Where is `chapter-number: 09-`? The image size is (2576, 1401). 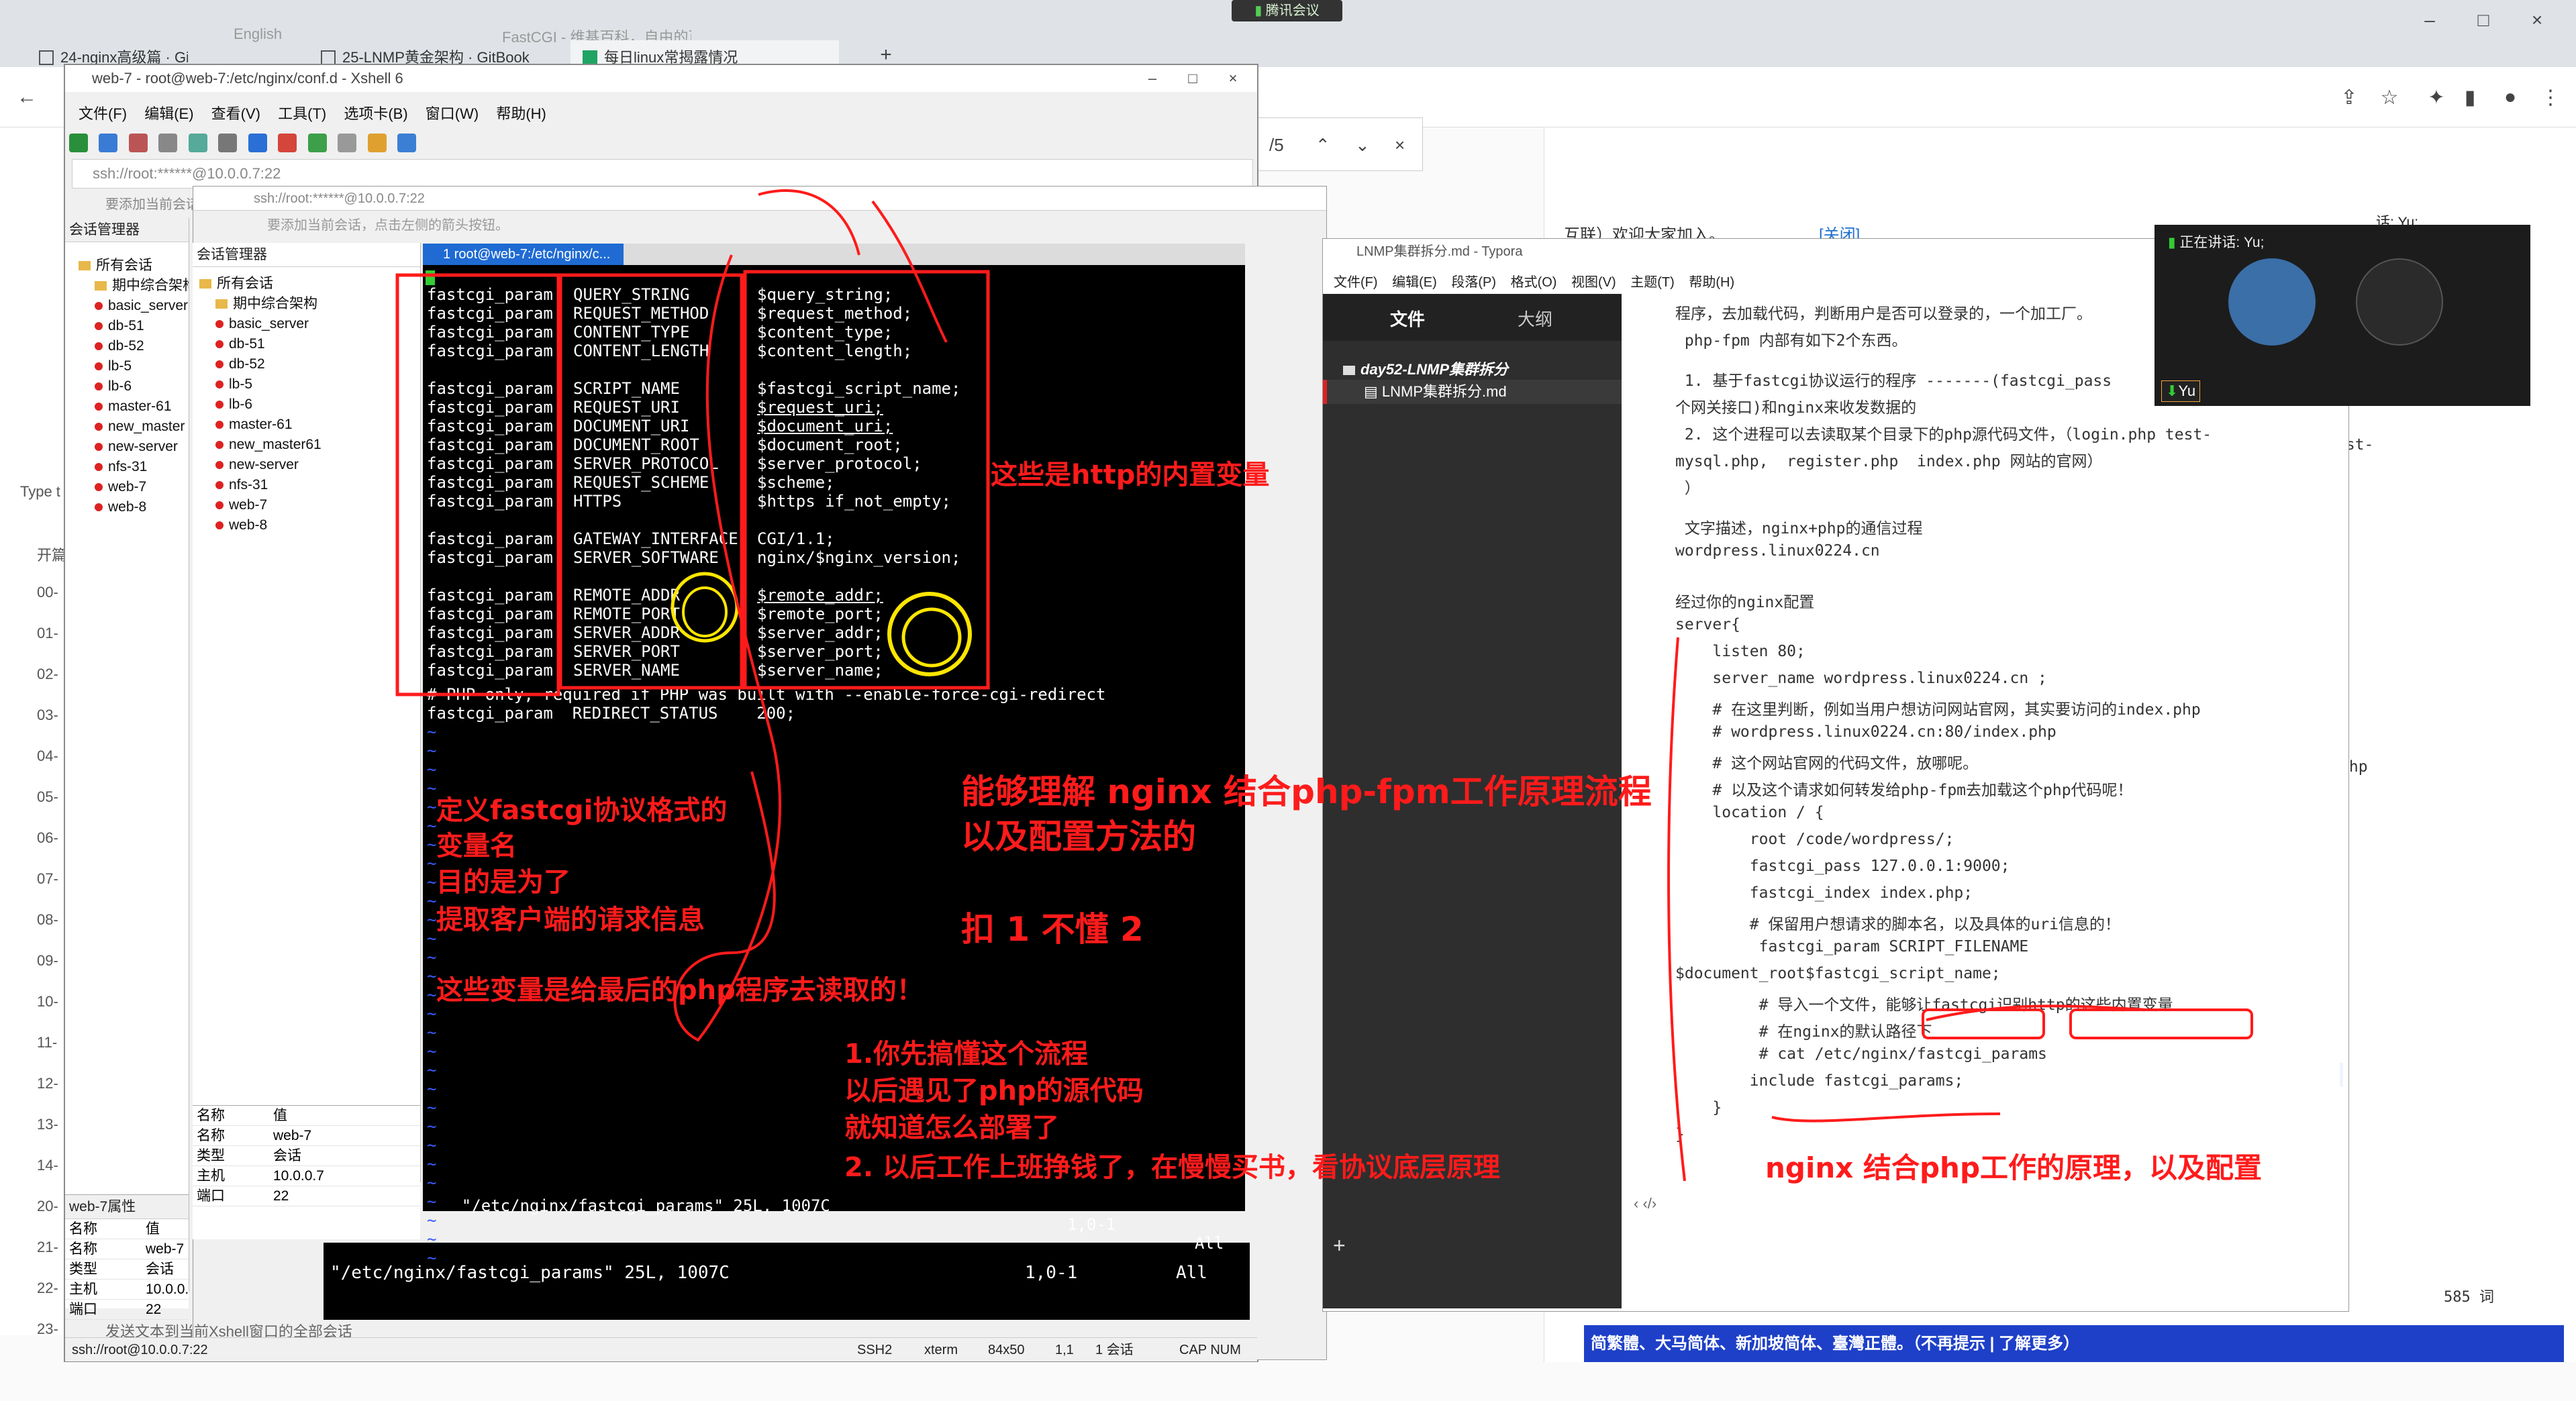 chapter-number: 09- is located at coordinates (47, 961).